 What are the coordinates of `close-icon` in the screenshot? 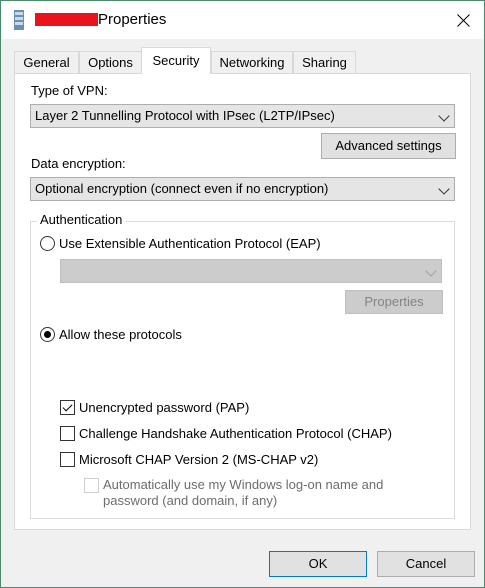 It's located at (464, 20).